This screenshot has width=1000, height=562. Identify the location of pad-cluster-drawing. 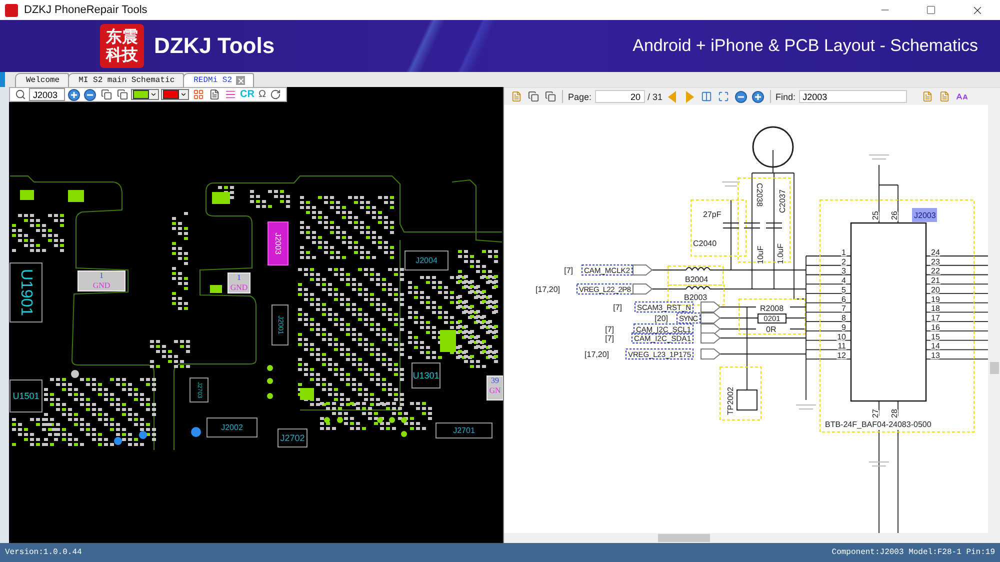
(38, 233).